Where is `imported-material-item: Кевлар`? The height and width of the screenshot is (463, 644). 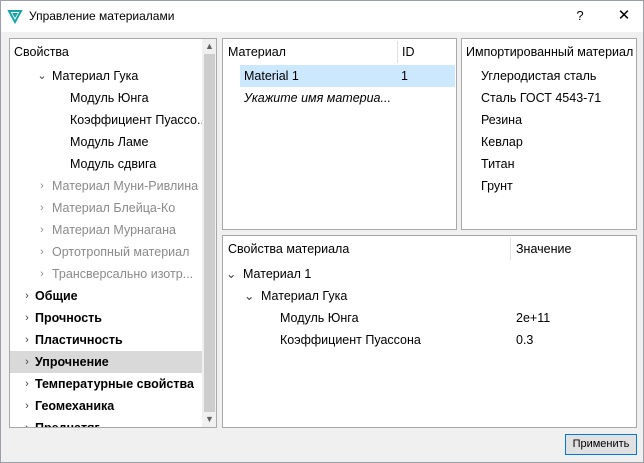 imported-material-item: Кевлар is located at coordinates (502, 142).